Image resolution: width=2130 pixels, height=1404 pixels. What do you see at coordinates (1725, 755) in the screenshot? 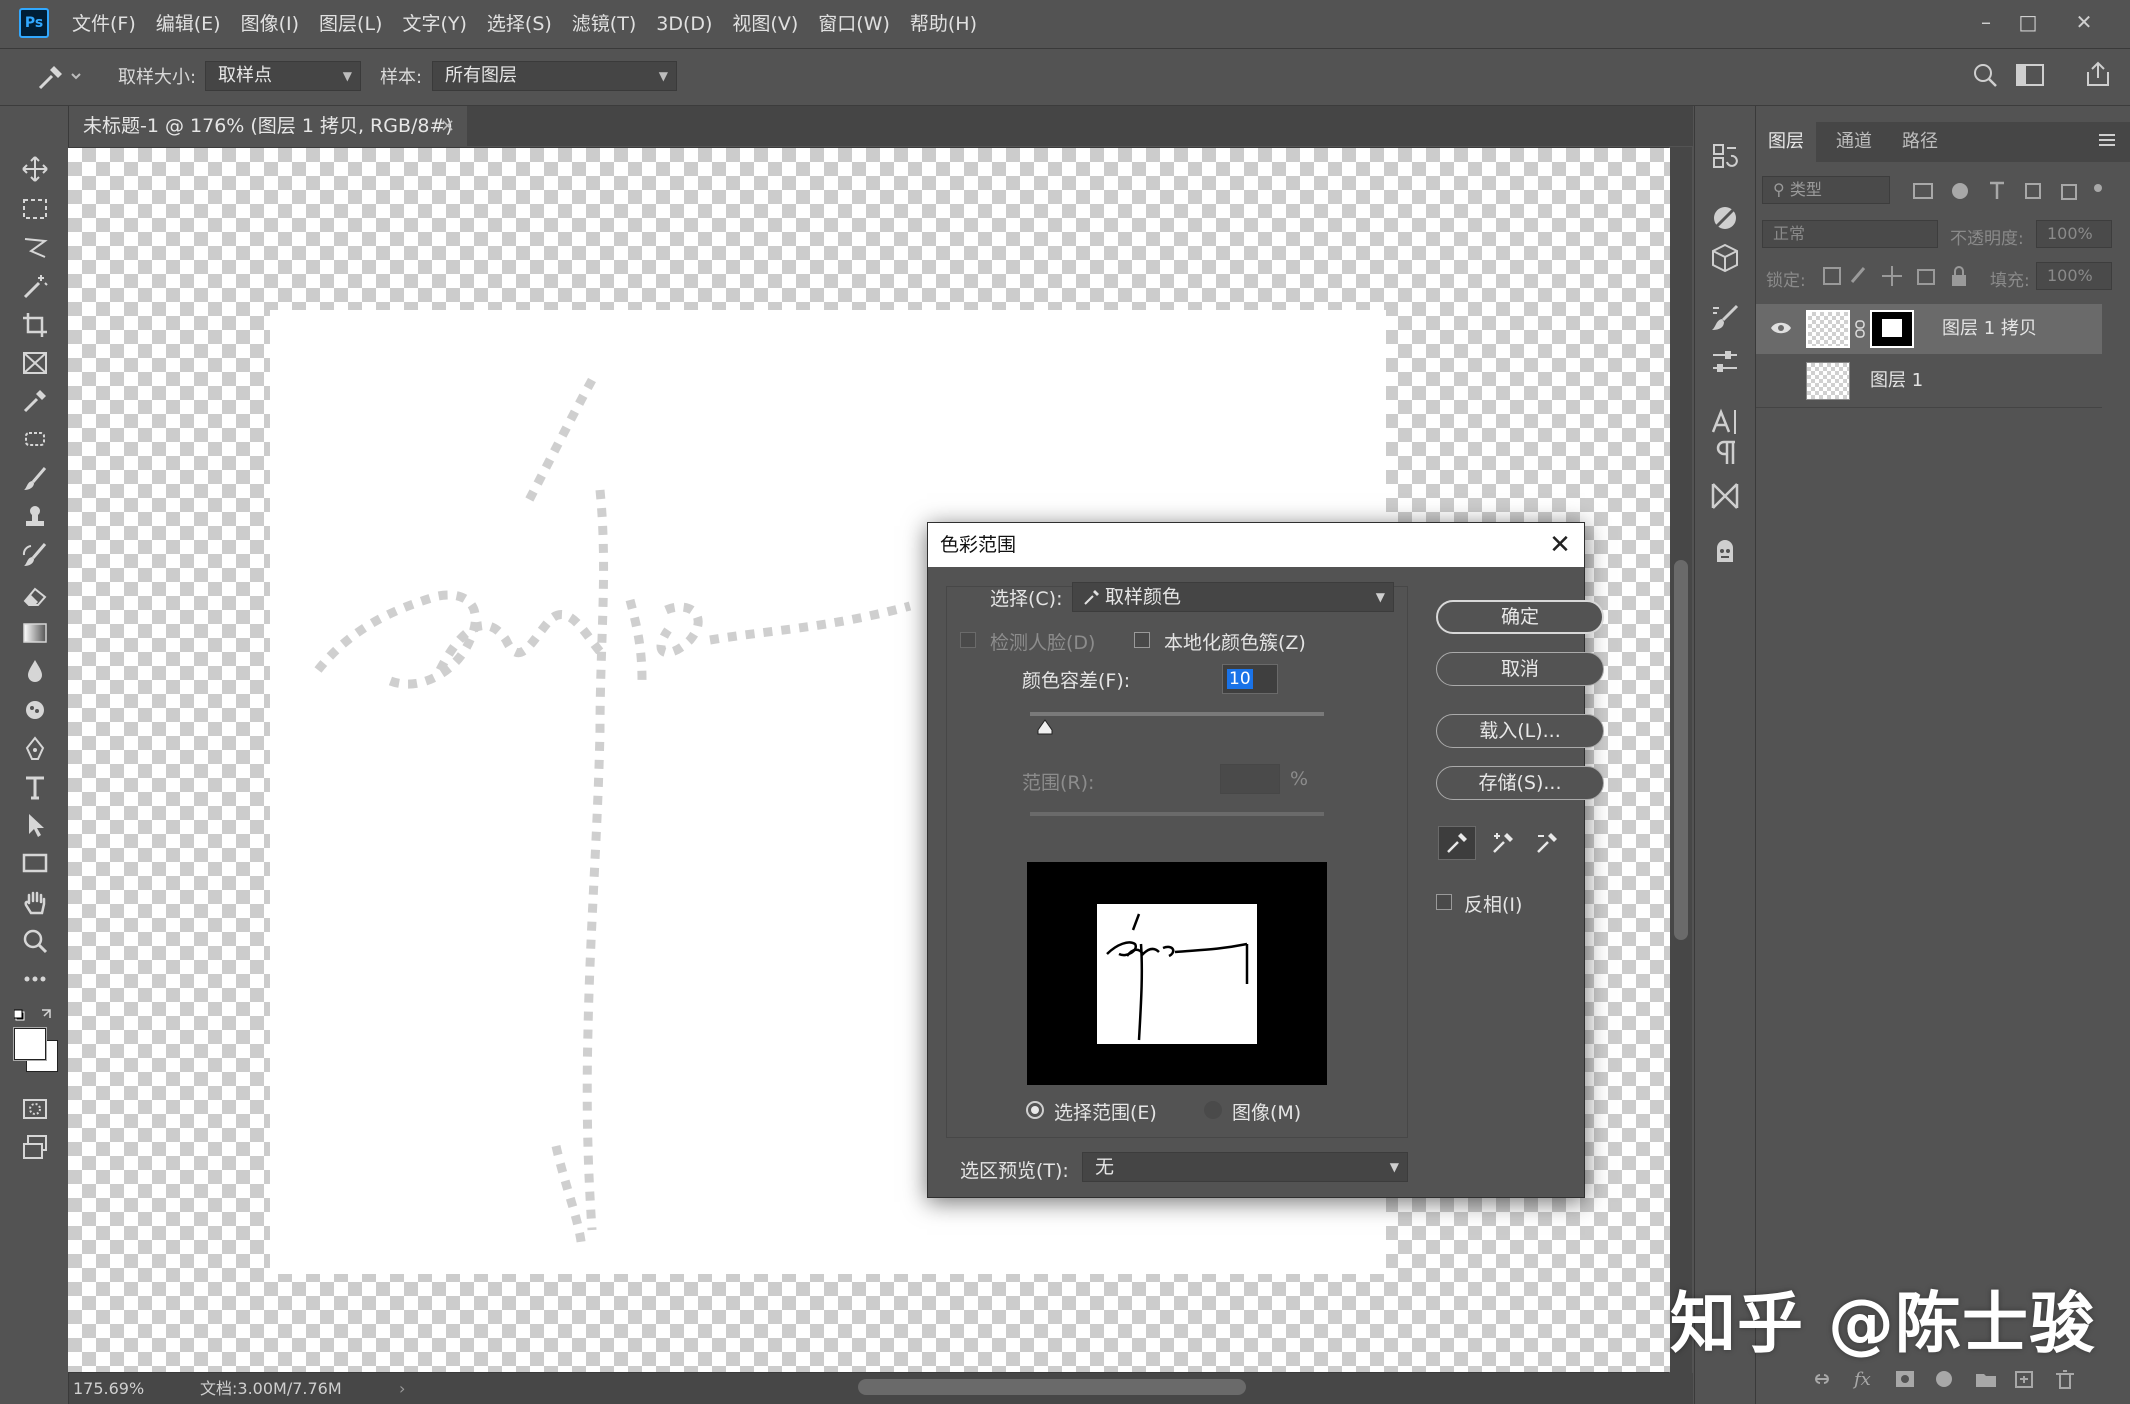
I see `collapsed-panels-column` at bounding box center [1725, 755].